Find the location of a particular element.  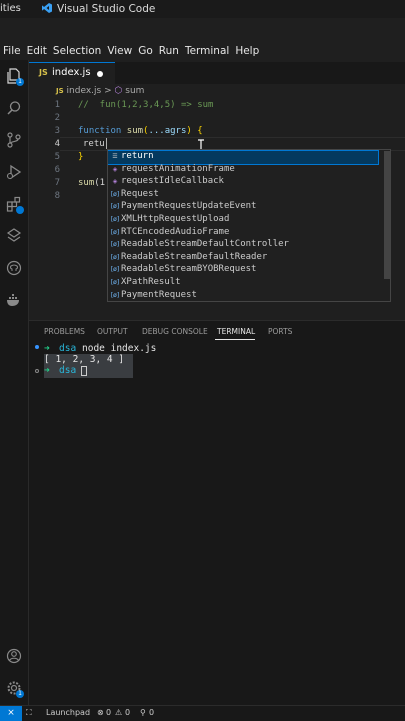

github-icon is located at coordinates (14, 268).